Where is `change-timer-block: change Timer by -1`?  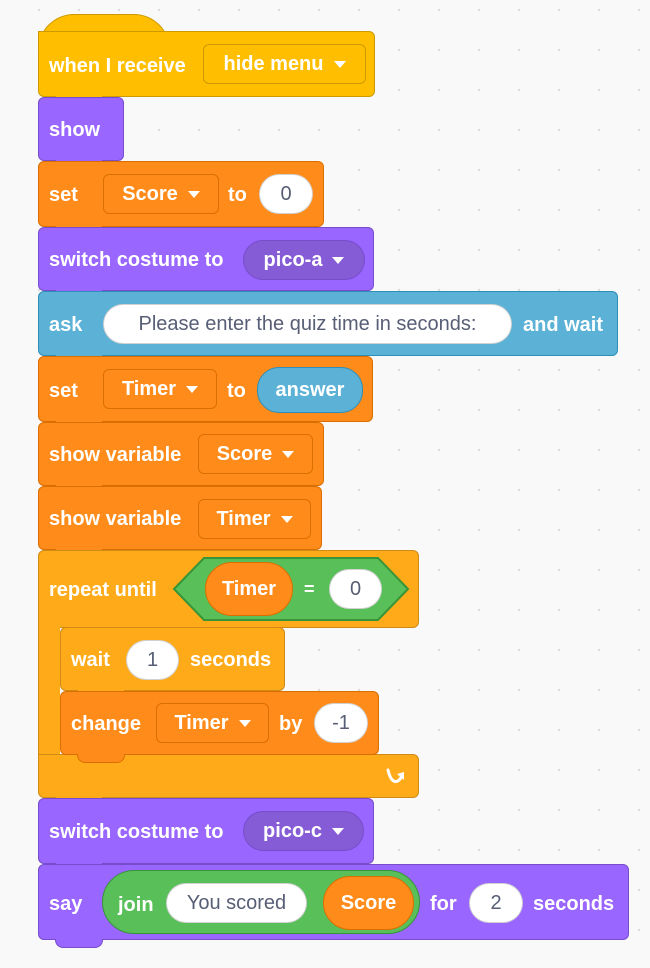
change-timer-block: change Timer by -1 is located at coordinates (219, 727).